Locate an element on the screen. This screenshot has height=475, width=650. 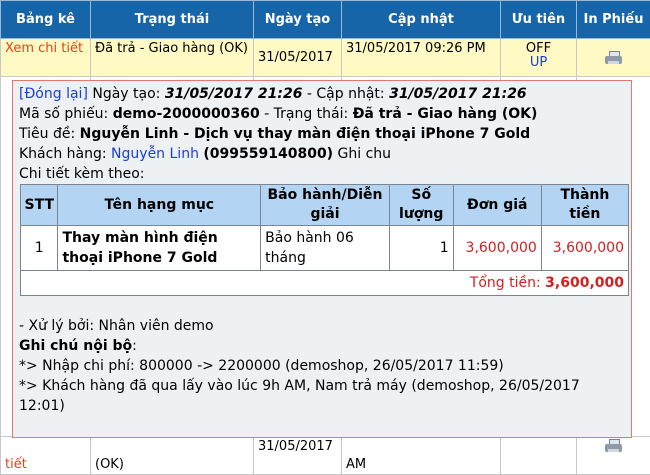
items-col-name: Tên hạng mục is located at coordinates (159, 205).